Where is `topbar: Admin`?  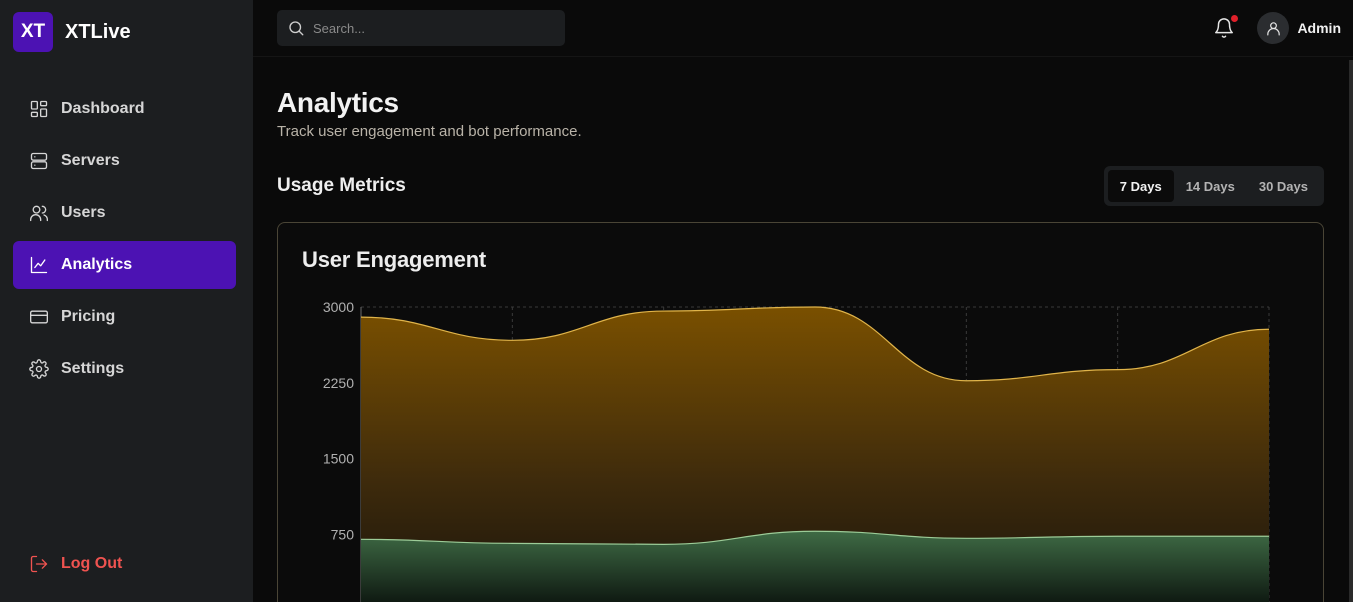
topbar: Admin is located at coordinates (803, 28).